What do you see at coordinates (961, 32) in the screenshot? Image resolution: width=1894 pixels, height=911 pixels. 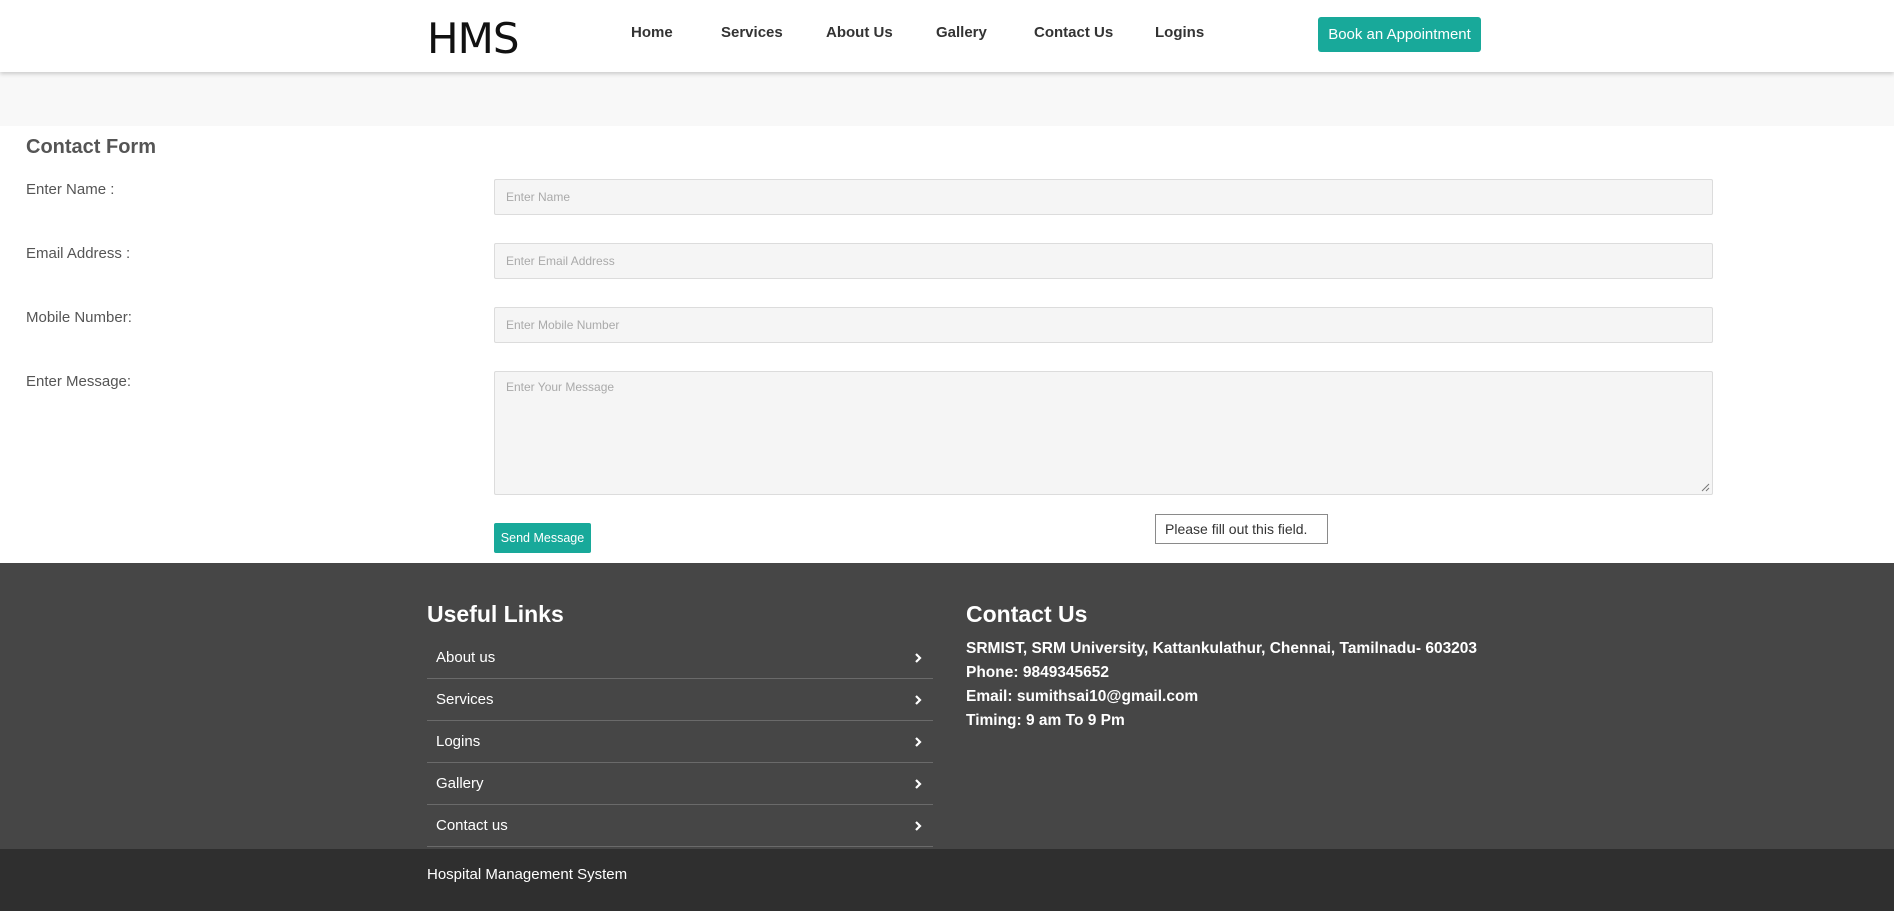 I see `nav-gallery: Gallery` at bounding box center [961, 32].